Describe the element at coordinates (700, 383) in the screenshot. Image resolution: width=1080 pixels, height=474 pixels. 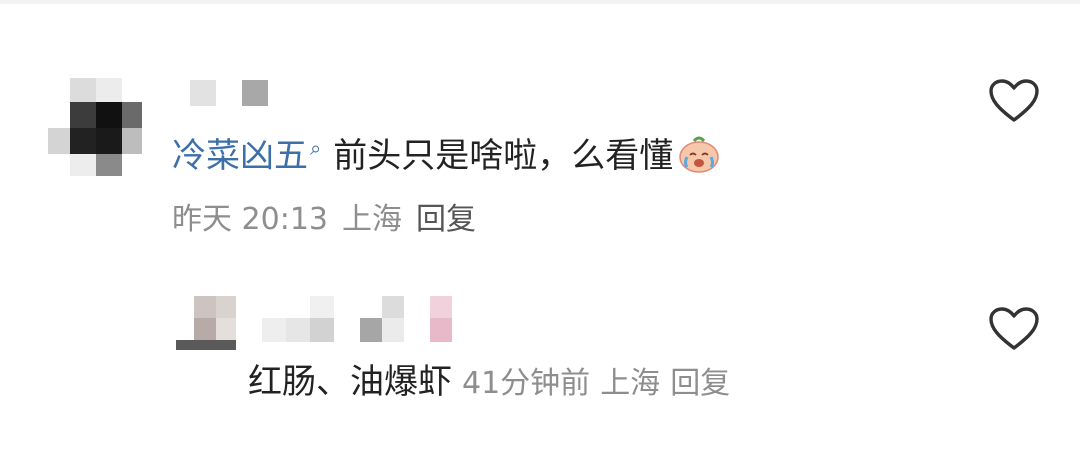
I see `reply-button-2: 回复` at that location.